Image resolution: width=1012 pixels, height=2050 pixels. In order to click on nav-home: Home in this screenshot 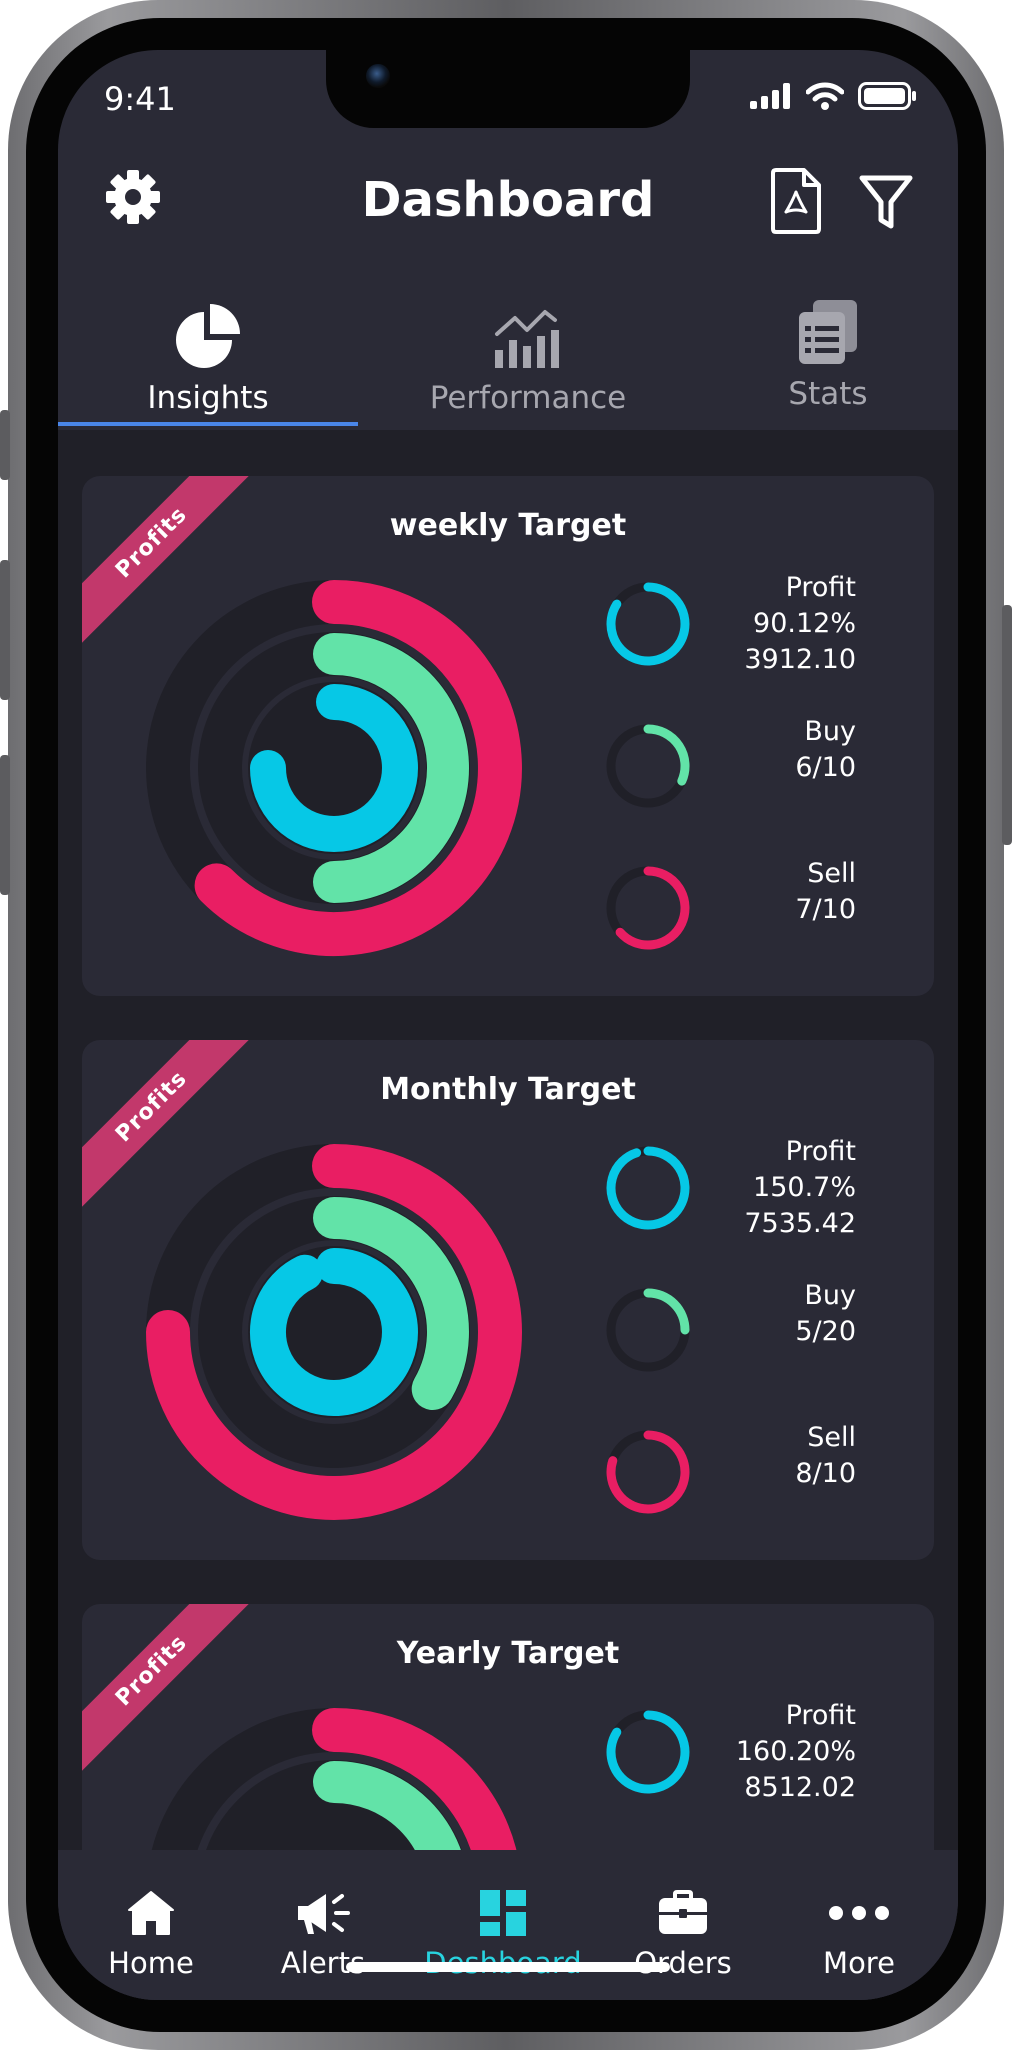, I will do `click(151, 1935)`.